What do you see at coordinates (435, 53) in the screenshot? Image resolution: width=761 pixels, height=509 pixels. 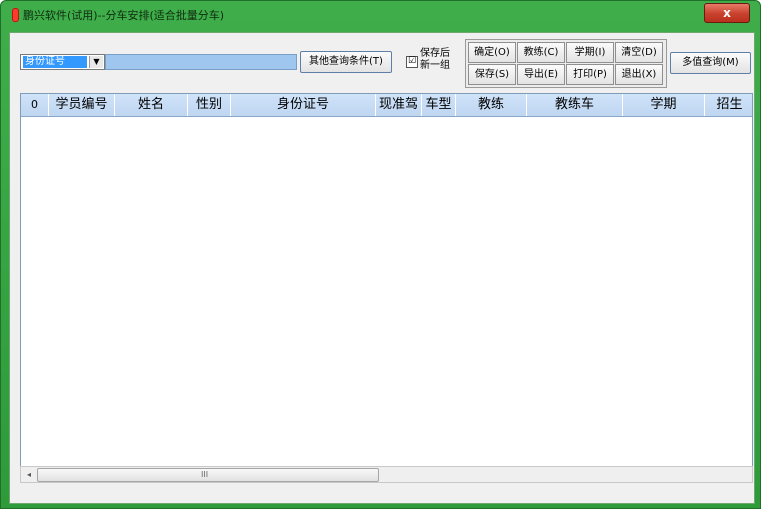 I see `save-new-group-label-line1: 保存后` at bounding box center [435, 53].